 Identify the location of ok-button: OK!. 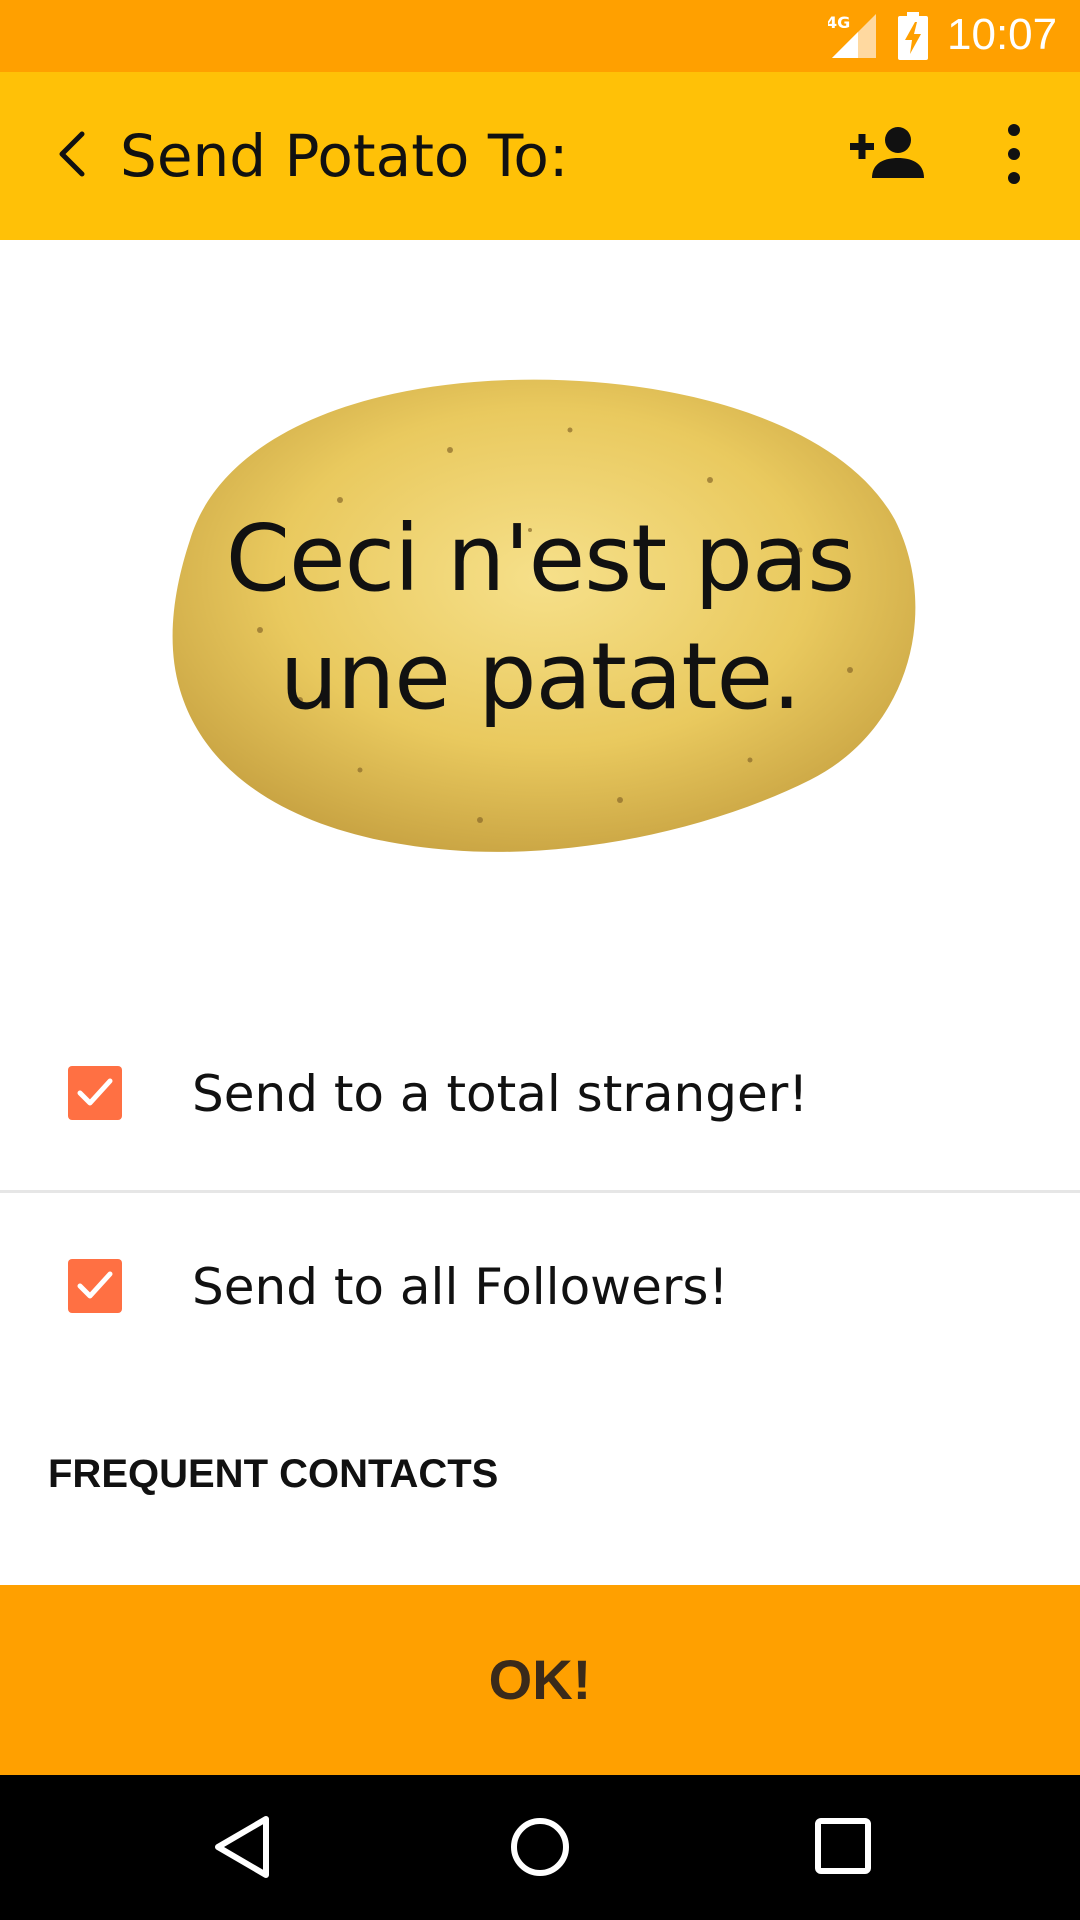
(540, 1680).